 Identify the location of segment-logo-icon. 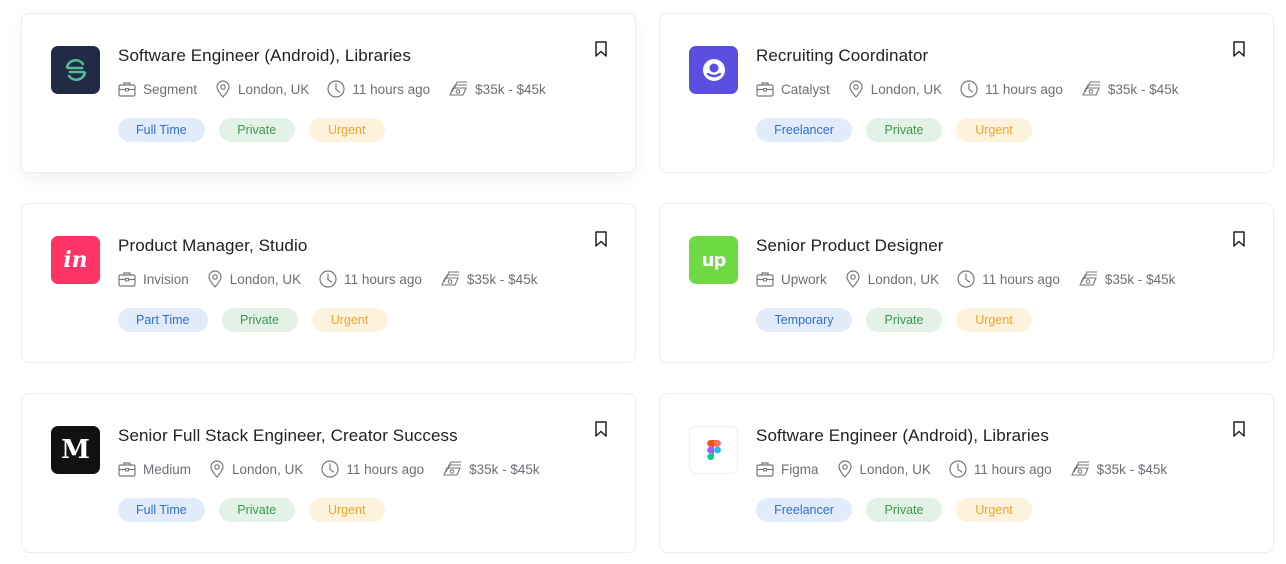
(75, 70).